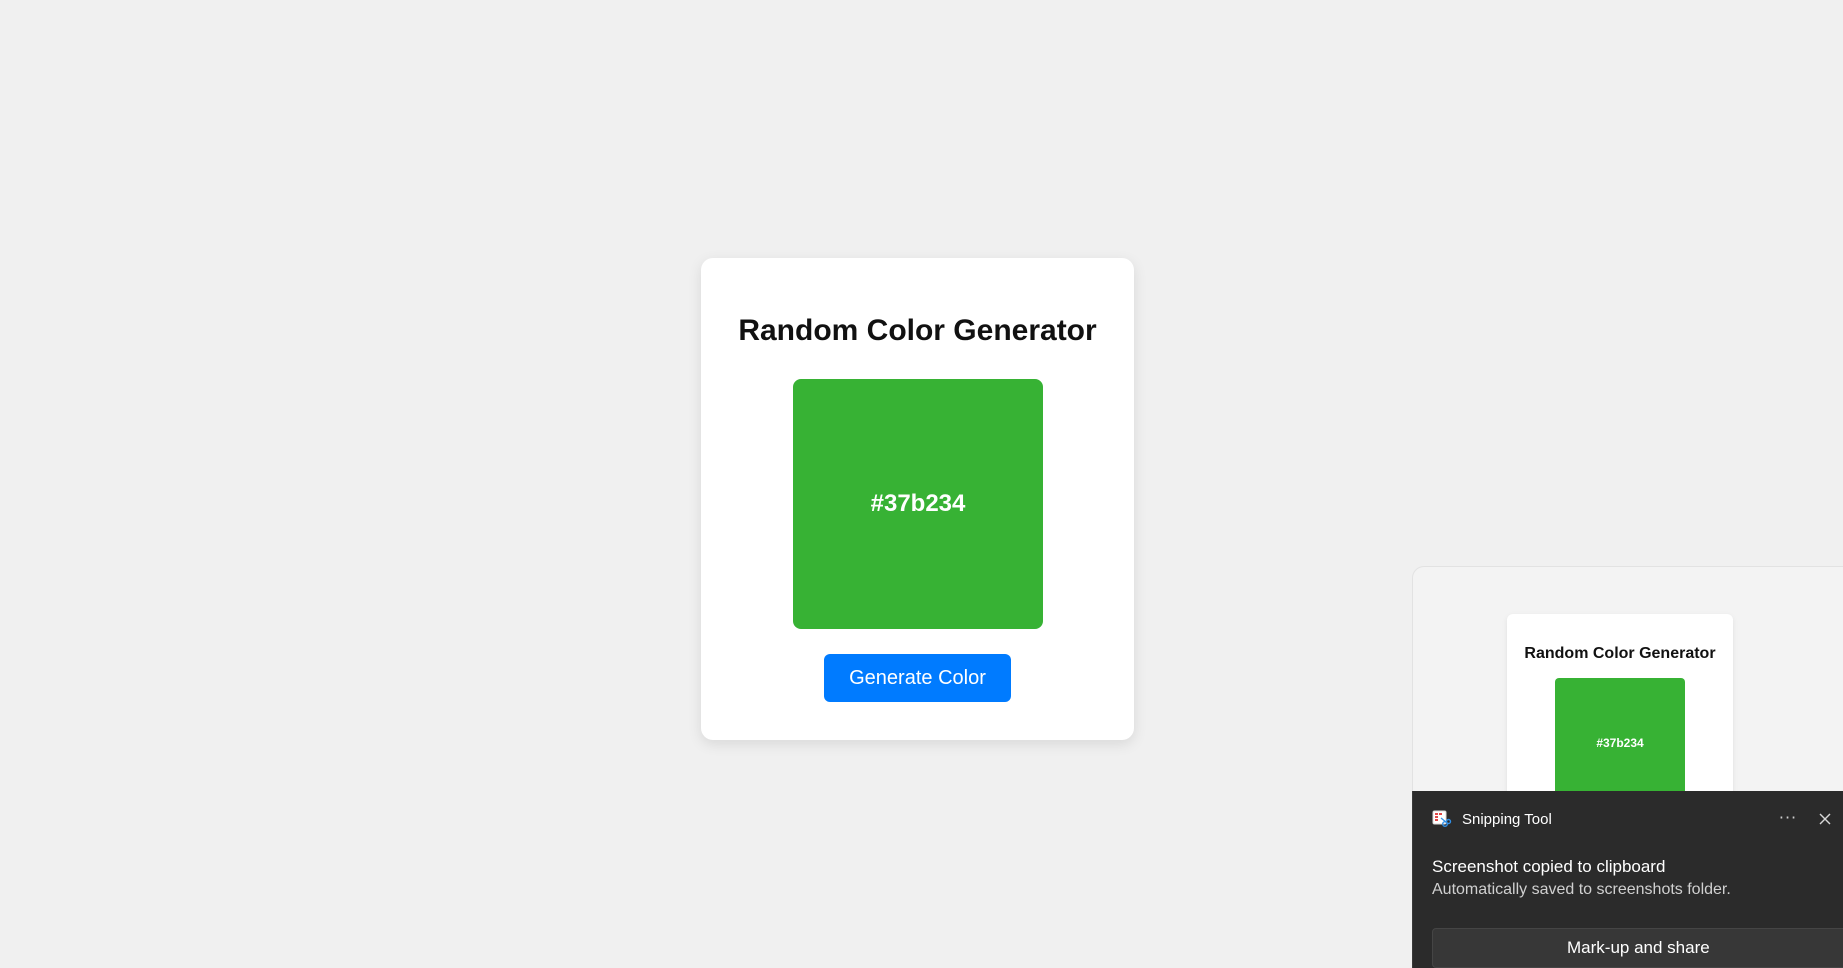  What do you see at coordinates (1620, 743) in the screenshot?
I see `preview-color-hex-label: #37b234` at bounding box center [1620, 743].